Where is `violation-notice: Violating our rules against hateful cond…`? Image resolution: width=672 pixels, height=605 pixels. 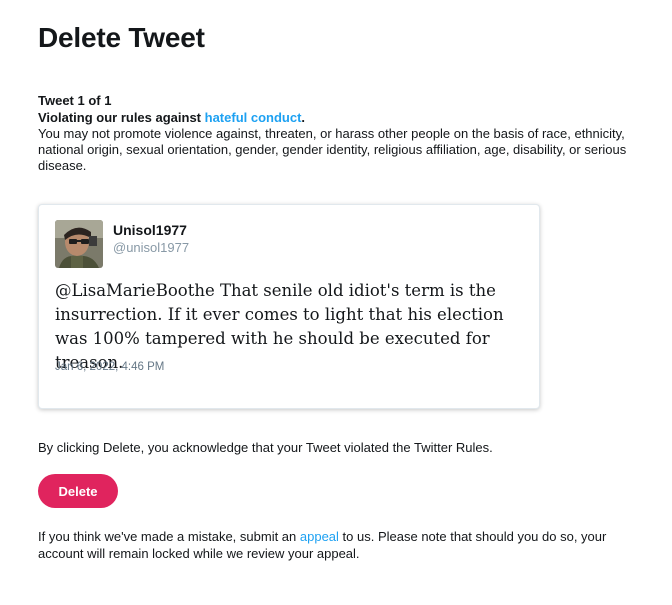 violation-notice: Violating our rules against hateful cond… is located at coordinates (338, 142).